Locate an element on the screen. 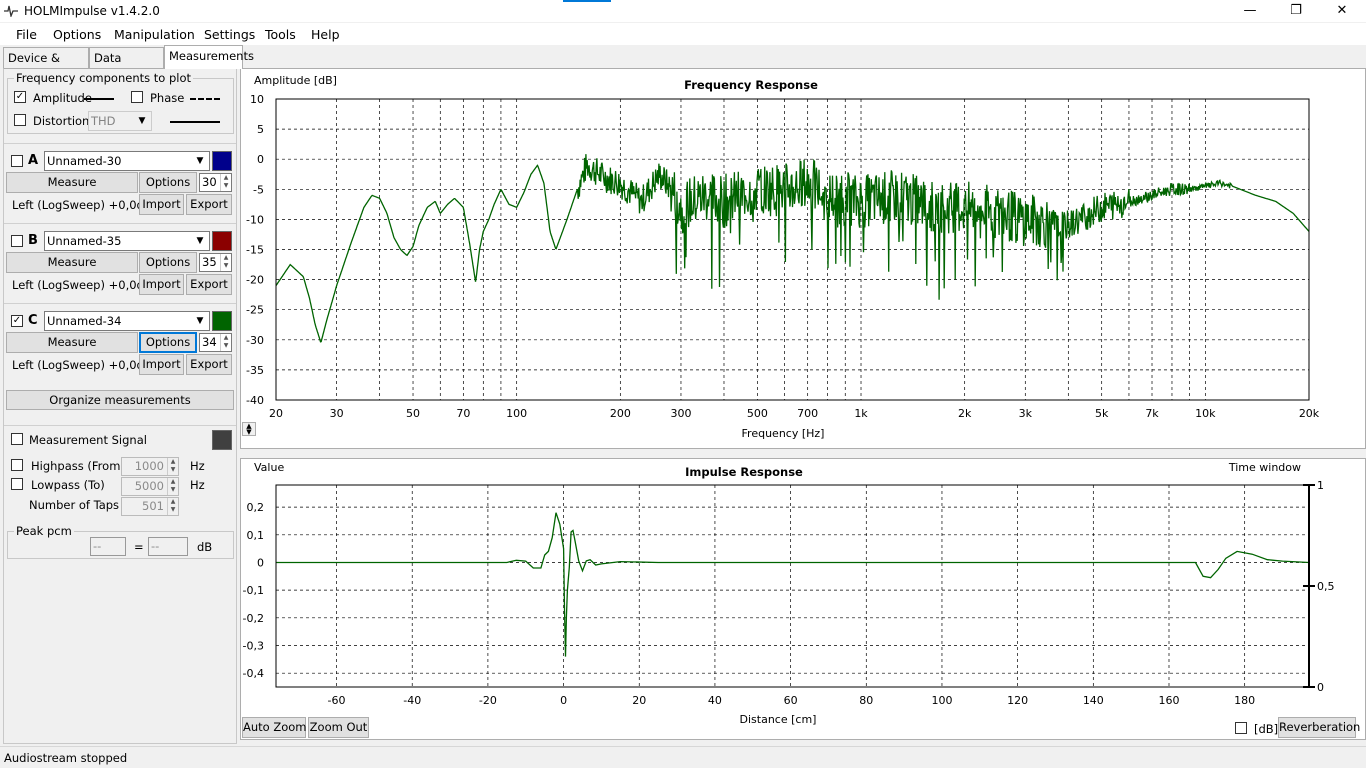  maximize-button: ❐ is located at coordinates (1296, 11).